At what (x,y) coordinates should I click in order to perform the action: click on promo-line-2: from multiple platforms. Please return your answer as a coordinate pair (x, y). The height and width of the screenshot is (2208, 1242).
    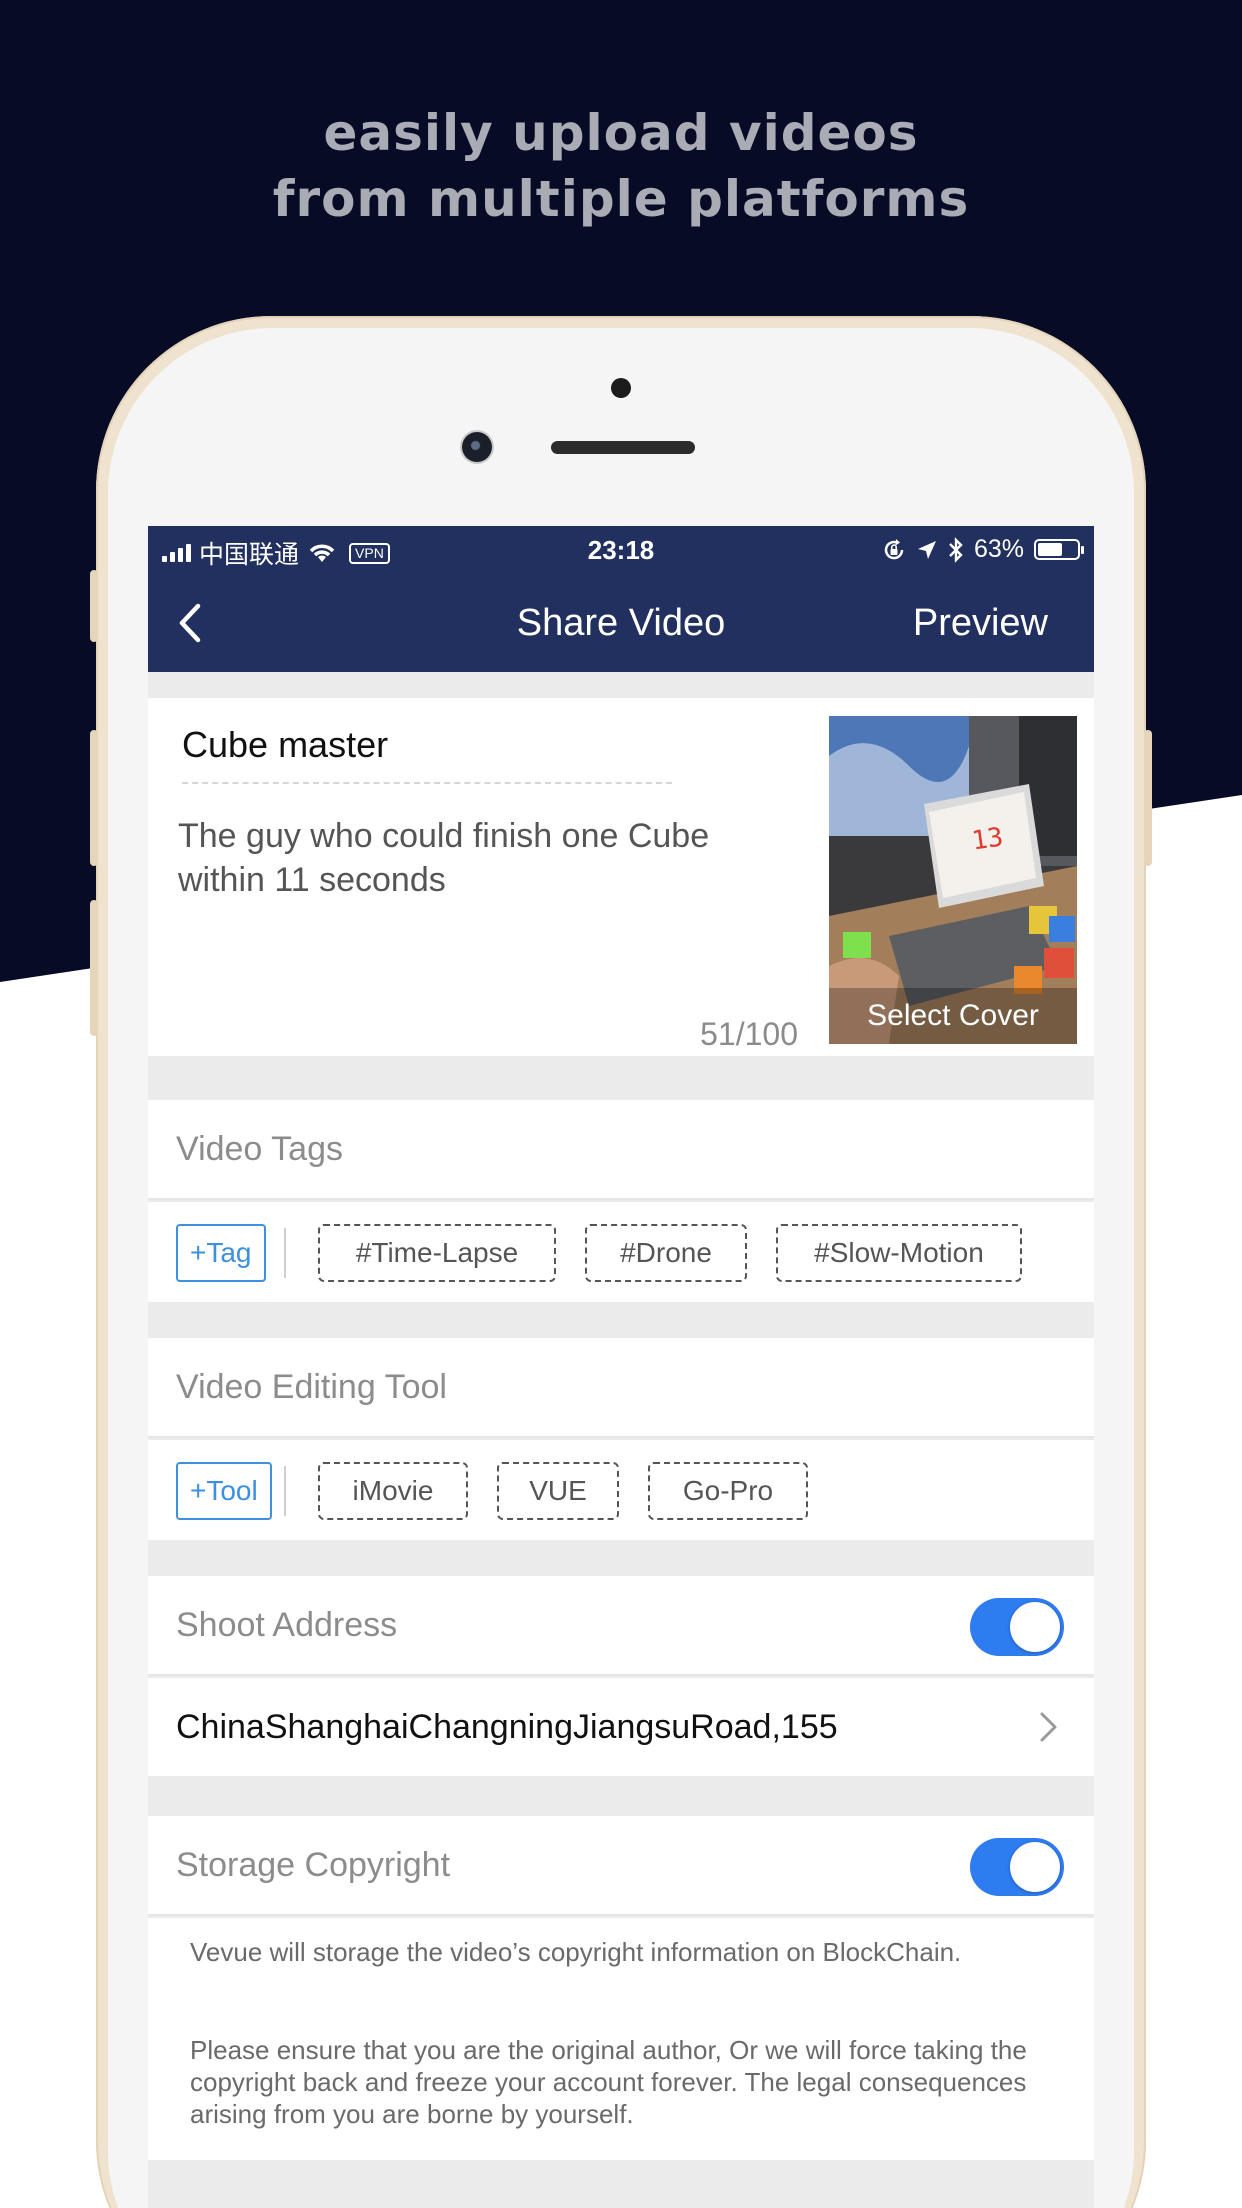
    Looking at the image, I should click on (621, 199).